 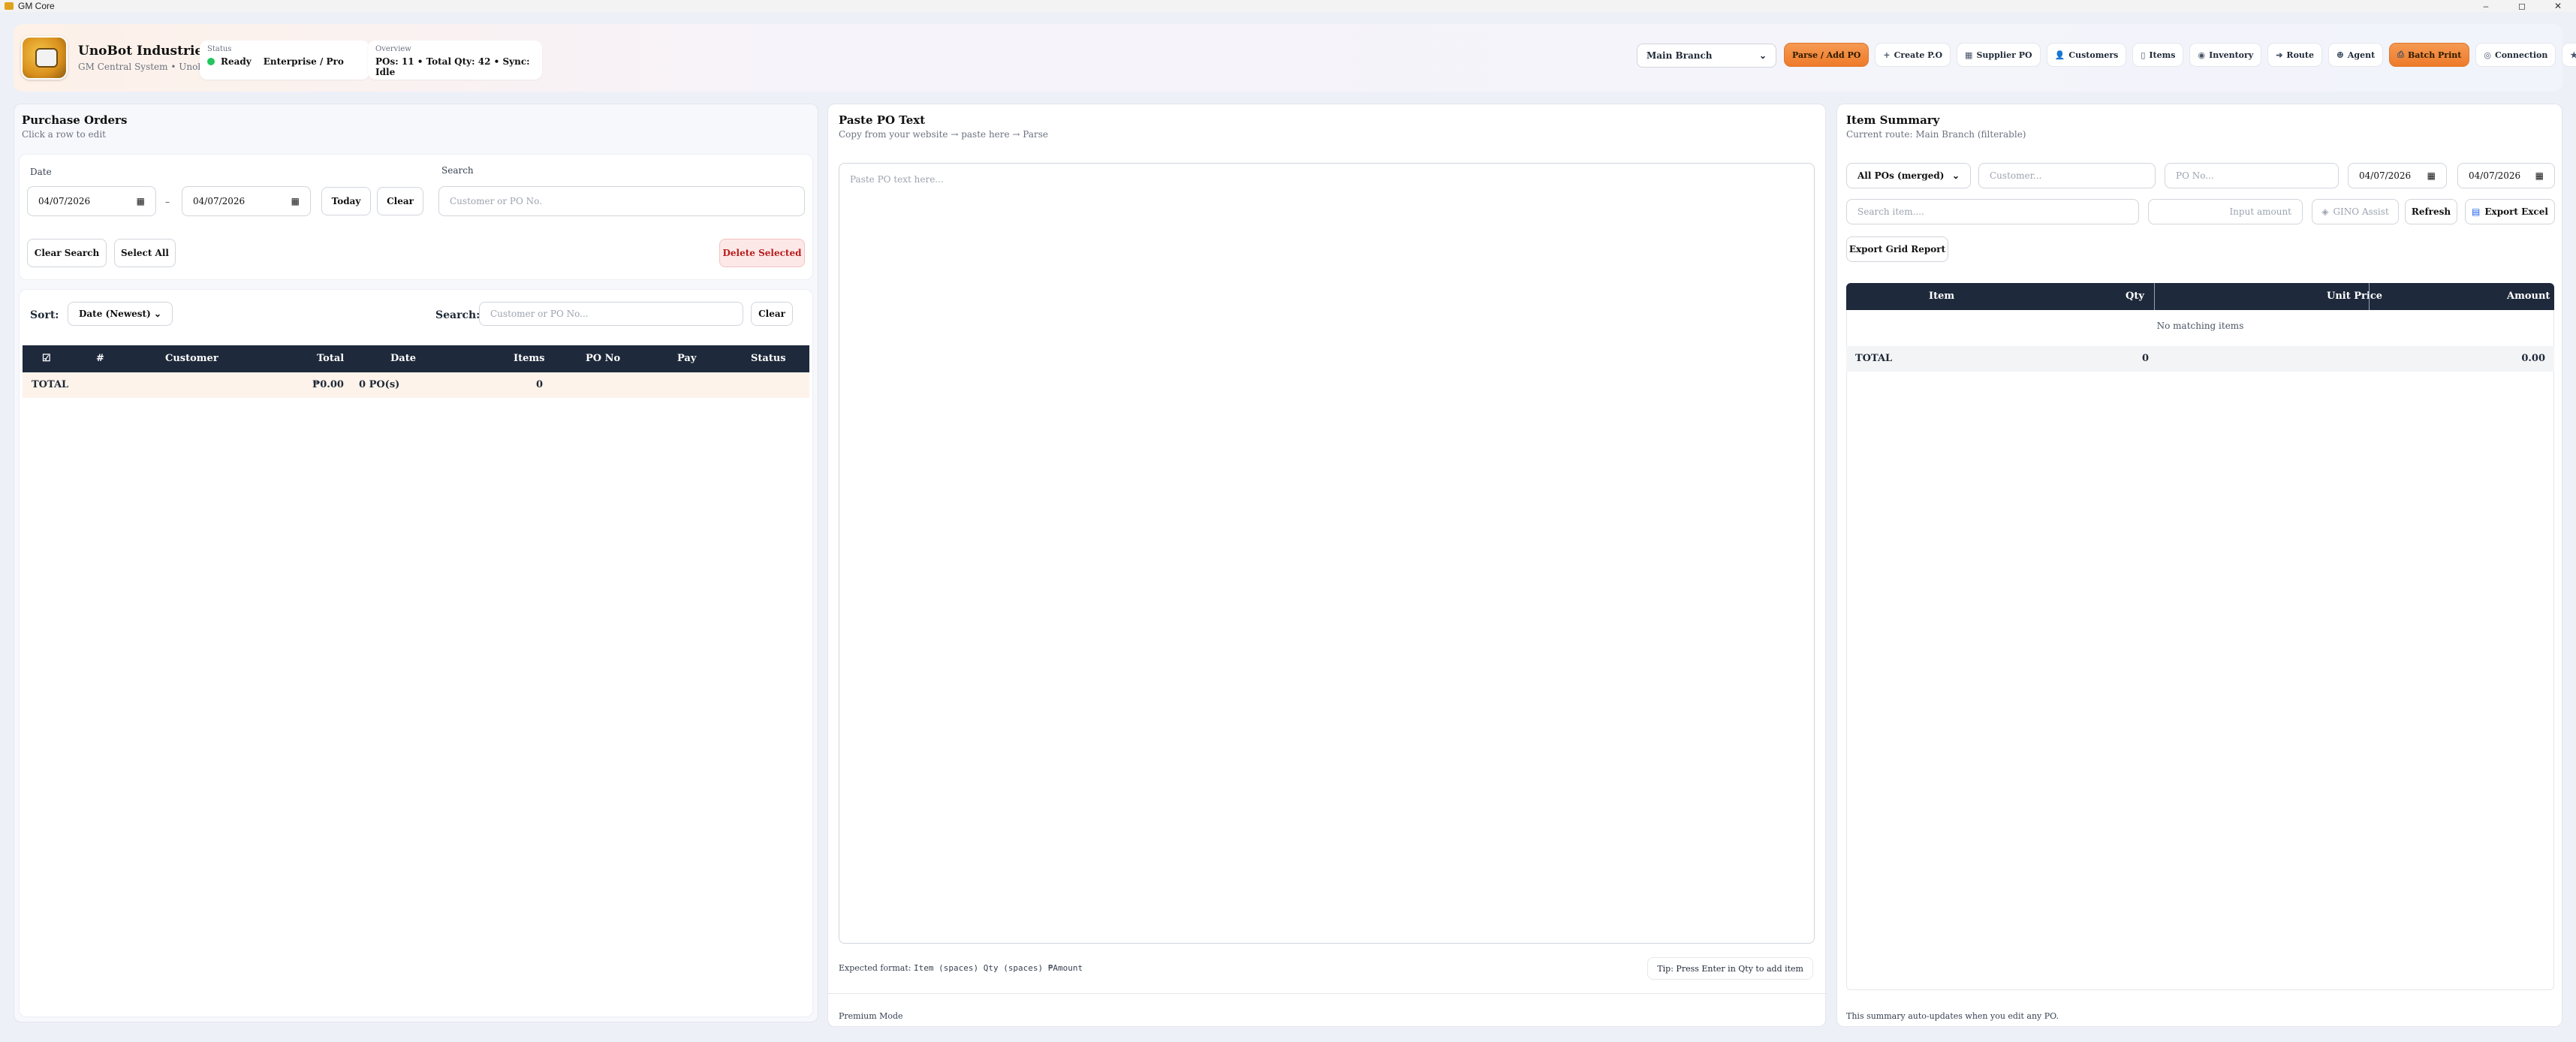 I want to click on overview-label: Overview, so click(x=393, y=49).